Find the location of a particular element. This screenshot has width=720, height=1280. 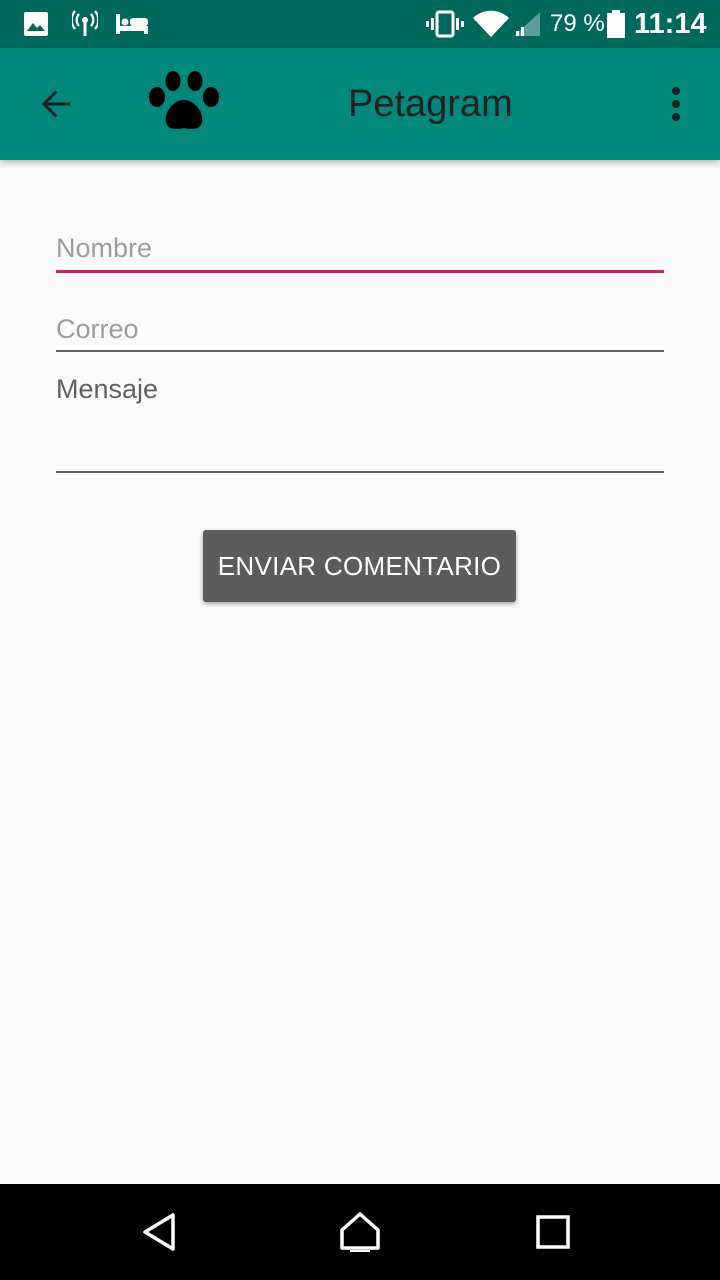

nombre-underline is located at coordinates (360, 271).